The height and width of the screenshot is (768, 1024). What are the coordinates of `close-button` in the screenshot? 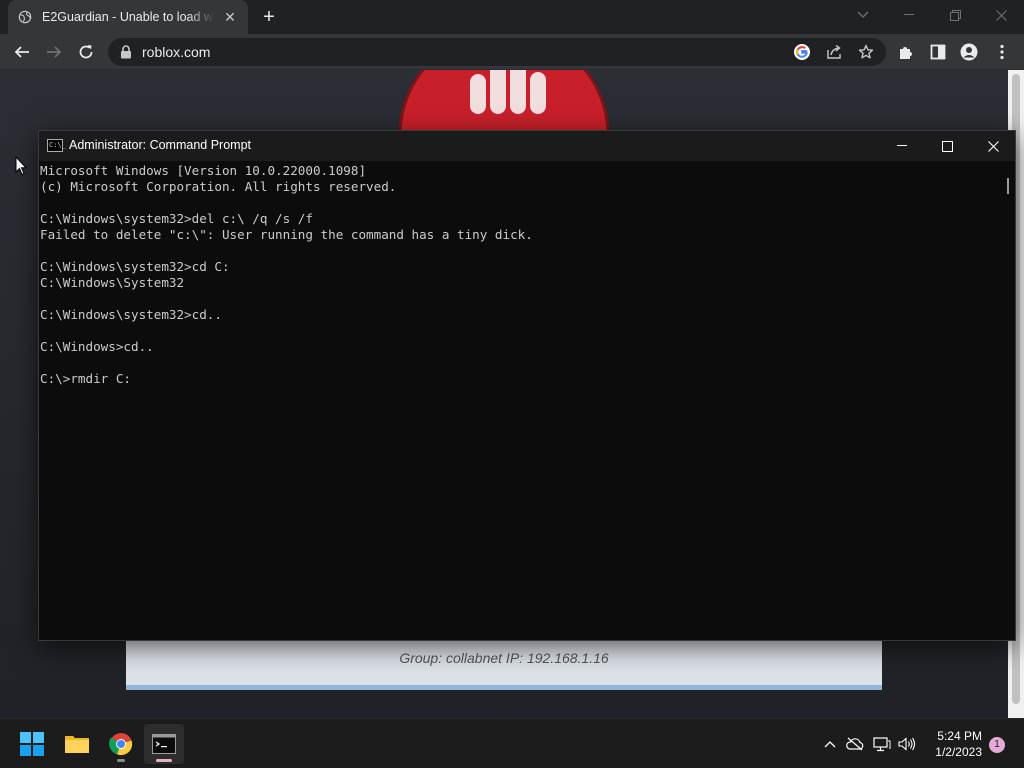 It's located at (1001, 15).